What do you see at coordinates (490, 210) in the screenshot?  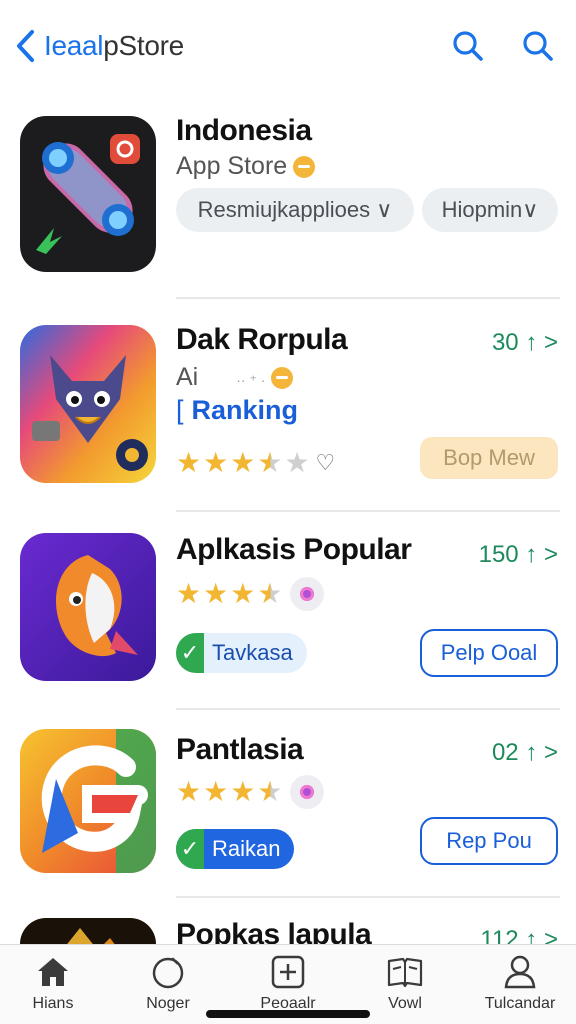 I see `filter-dropdown: Hiopmin∨` at bounding box center [490, 210].